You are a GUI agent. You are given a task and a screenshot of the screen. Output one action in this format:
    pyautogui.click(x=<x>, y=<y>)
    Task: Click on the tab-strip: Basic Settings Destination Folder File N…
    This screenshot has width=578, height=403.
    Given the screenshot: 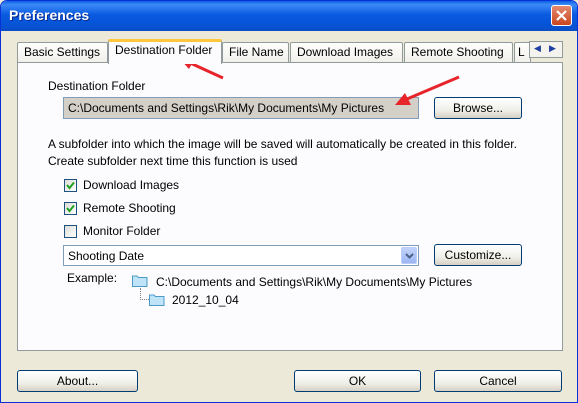 What is the action you would take?
    pyautogui.click(x=290, y=51)
    